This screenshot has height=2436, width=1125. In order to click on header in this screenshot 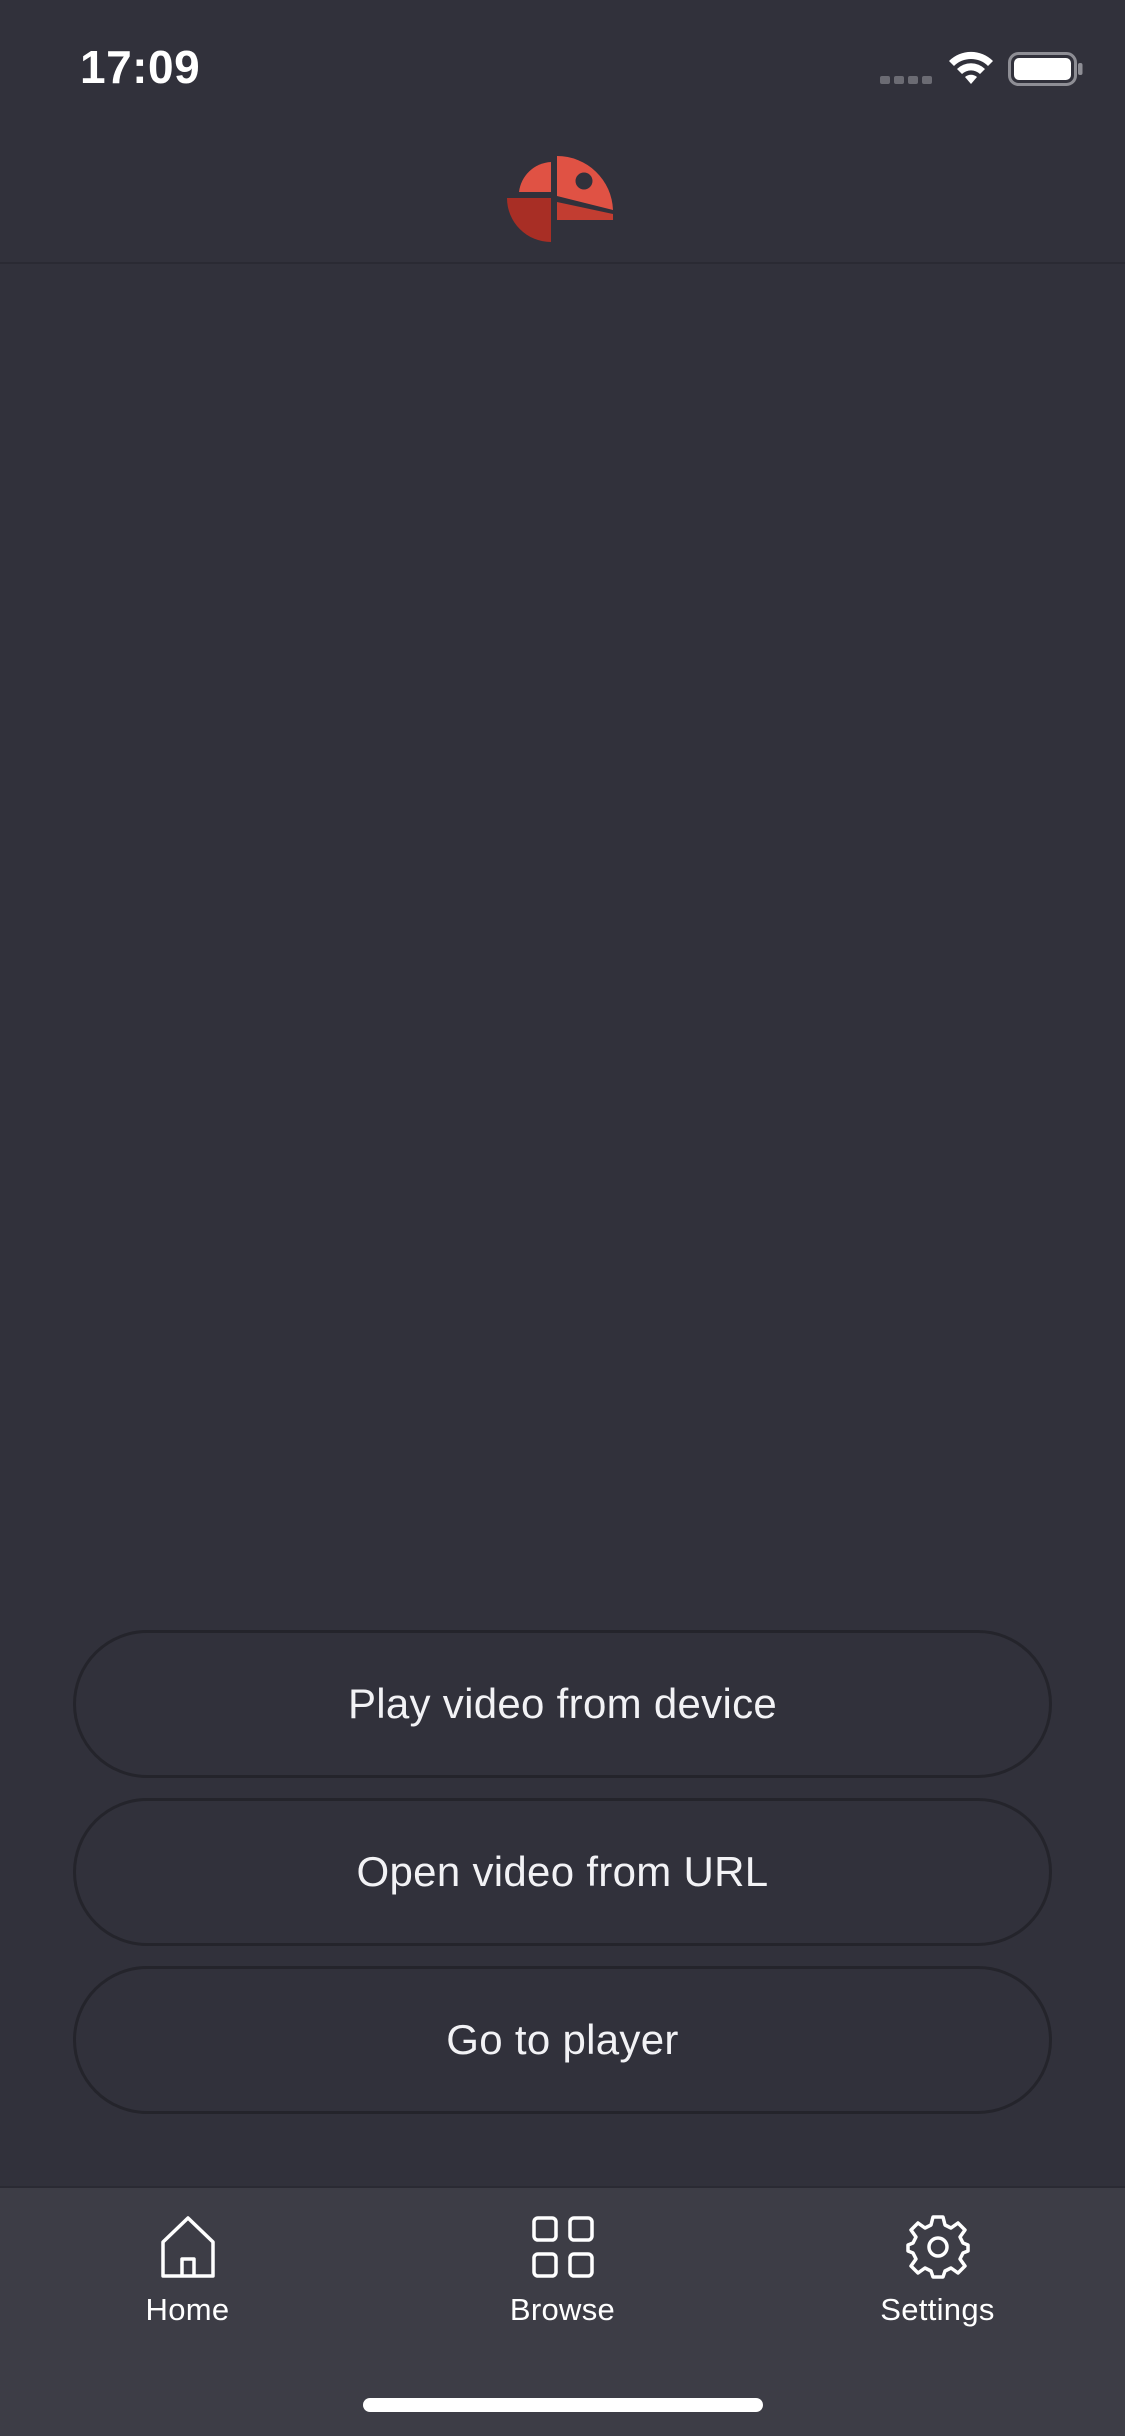, I will do `click(562, 198)`.